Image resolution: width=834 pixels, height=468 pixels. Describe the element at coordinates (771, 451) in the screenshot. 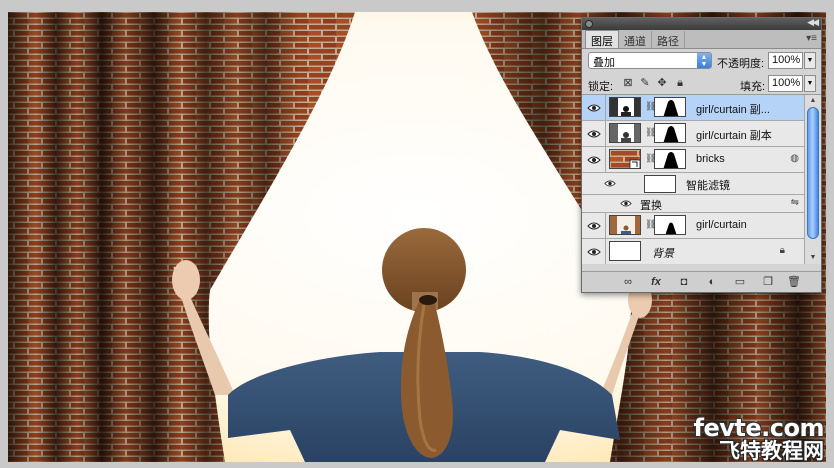

I see `watermark-site-name: 飞特教程网` at that location.